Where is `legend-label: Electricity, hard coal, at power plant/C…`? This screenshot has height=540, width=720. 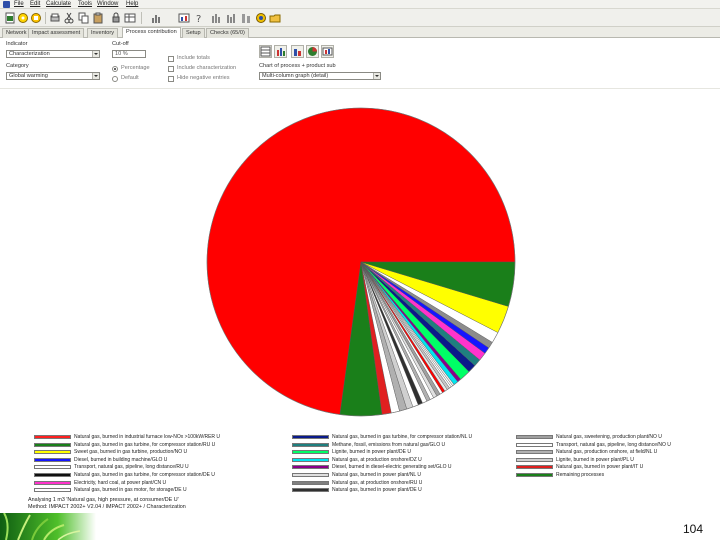
legend-label: Electricity, hard coal, at power plant/C… is located at coordinates (120, 482).